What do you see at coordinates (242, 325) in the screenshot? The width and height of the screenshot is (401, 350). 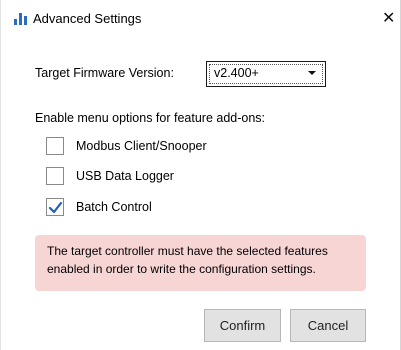 I see `confirm-button: Confirm` at bounding box center [242, 325].